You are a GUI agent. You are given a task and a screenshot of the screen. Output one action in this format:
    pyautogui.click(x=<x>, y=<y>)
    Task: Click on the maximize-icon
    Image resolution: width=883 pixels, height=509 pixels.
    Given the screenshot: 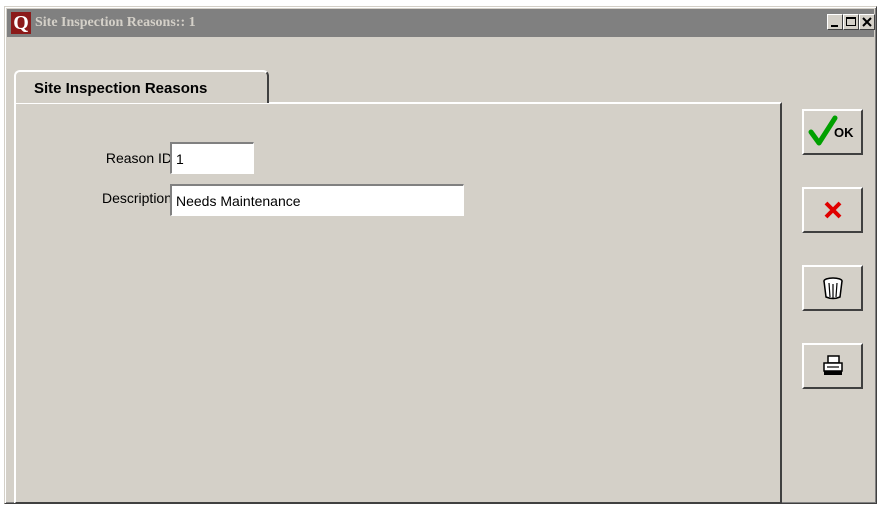 What is the action you would take?
    pyautogui.click(x=851, y=21)
    